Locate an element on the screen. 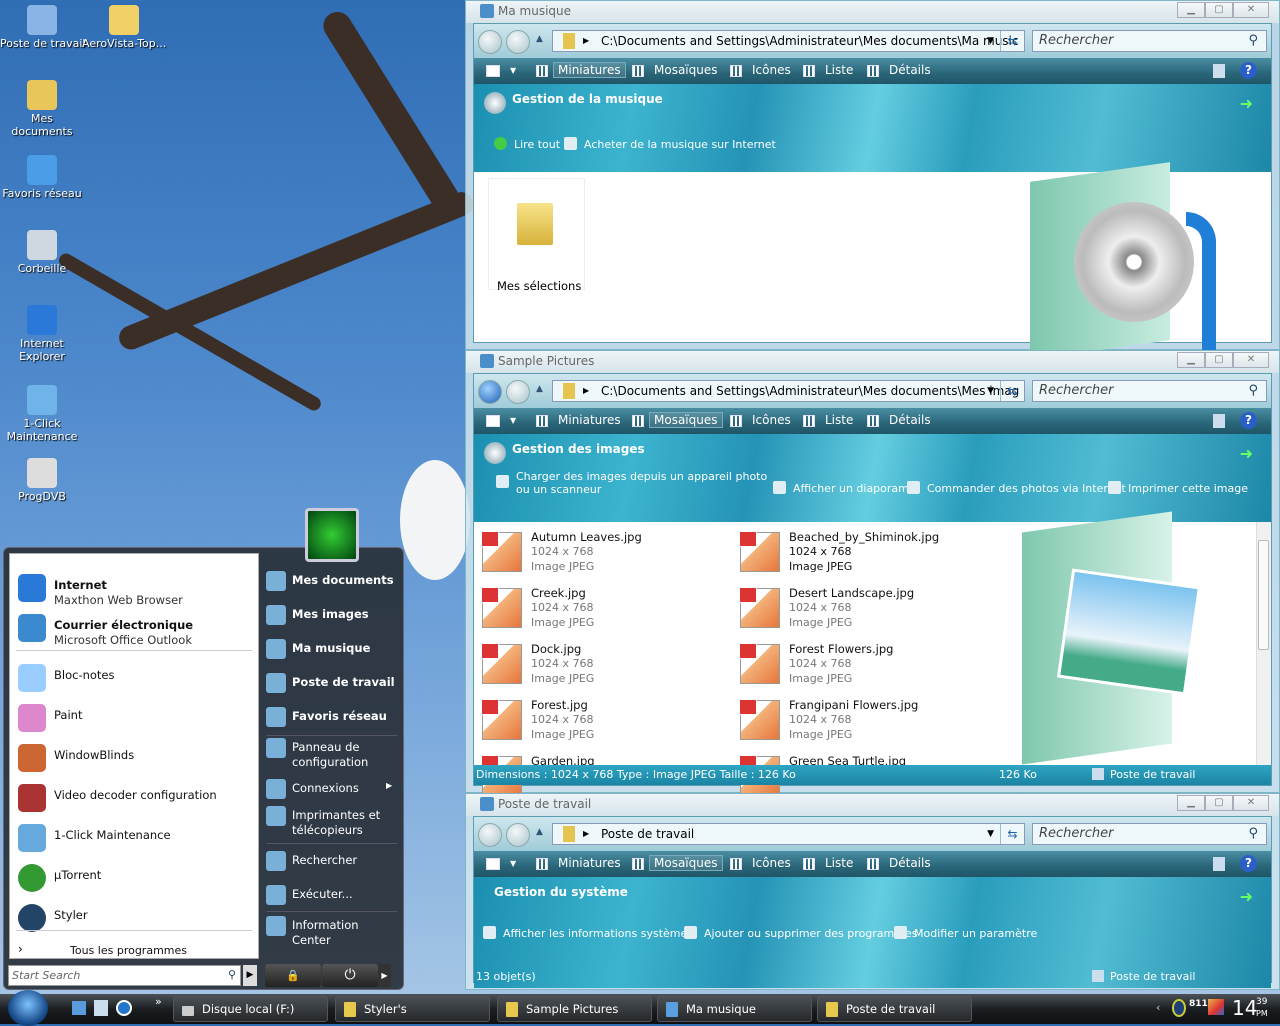 This screenshot has width=1280, height=1026. start-search-input: Start Search ⚲ is located at coordinates (124, 975).